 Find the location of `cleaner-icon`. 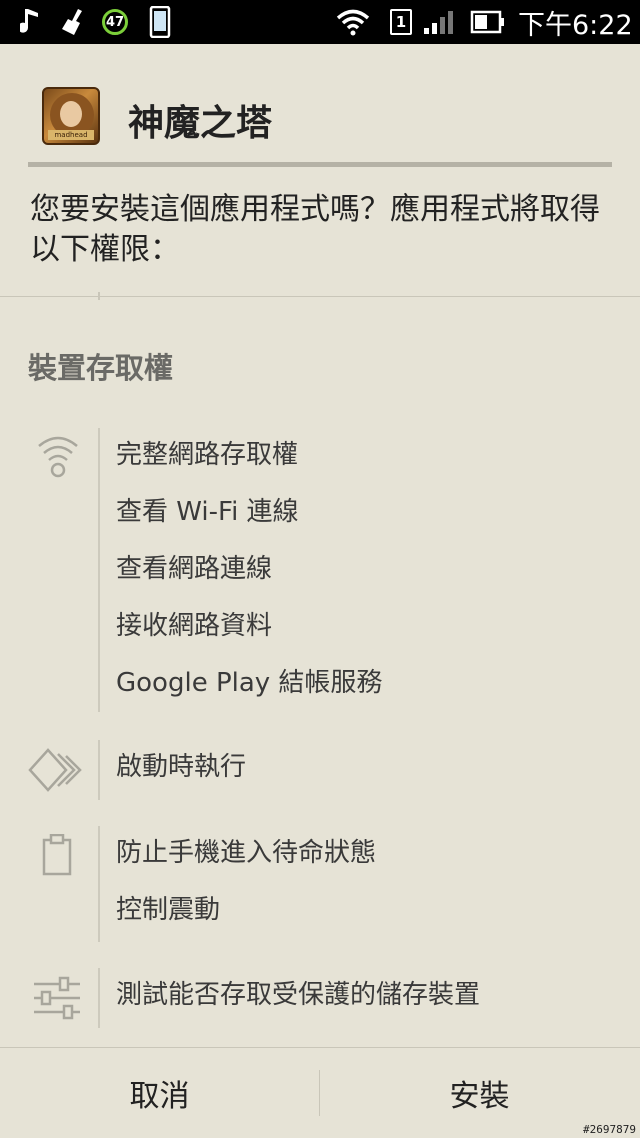

cleaner-icon is located at coordinates (74, 22).